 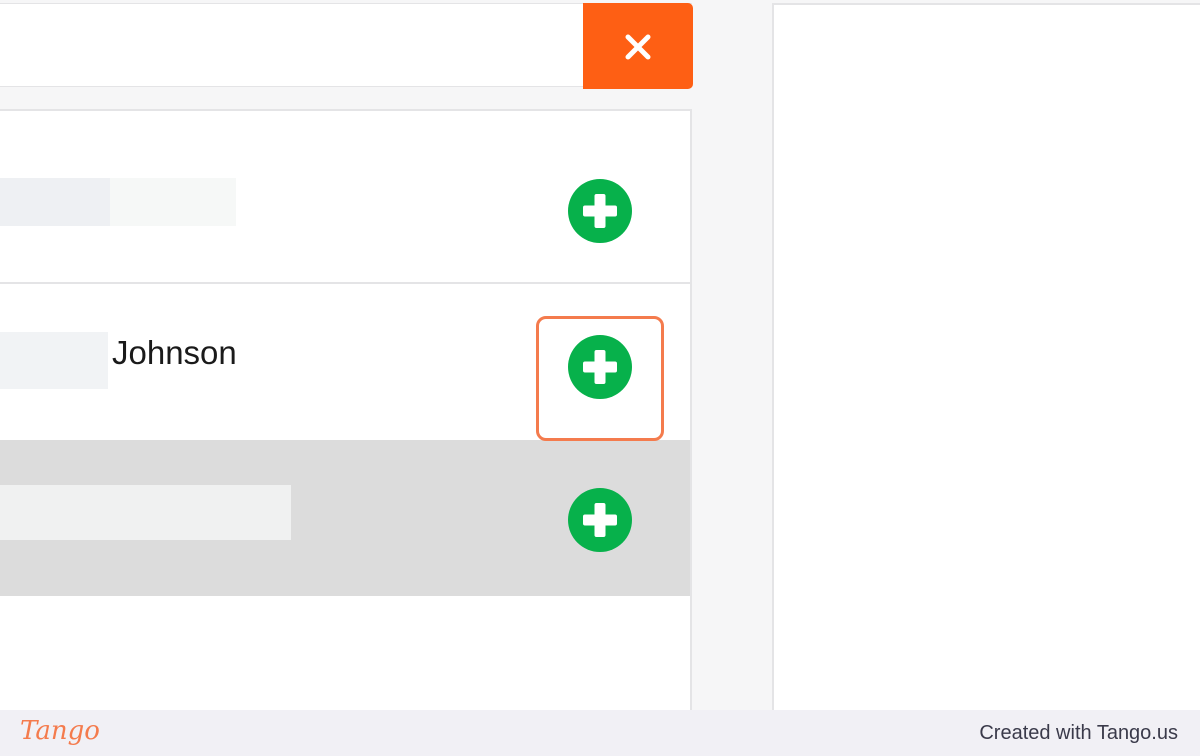 I want to click on close-icon, so click(x=638, y=47).